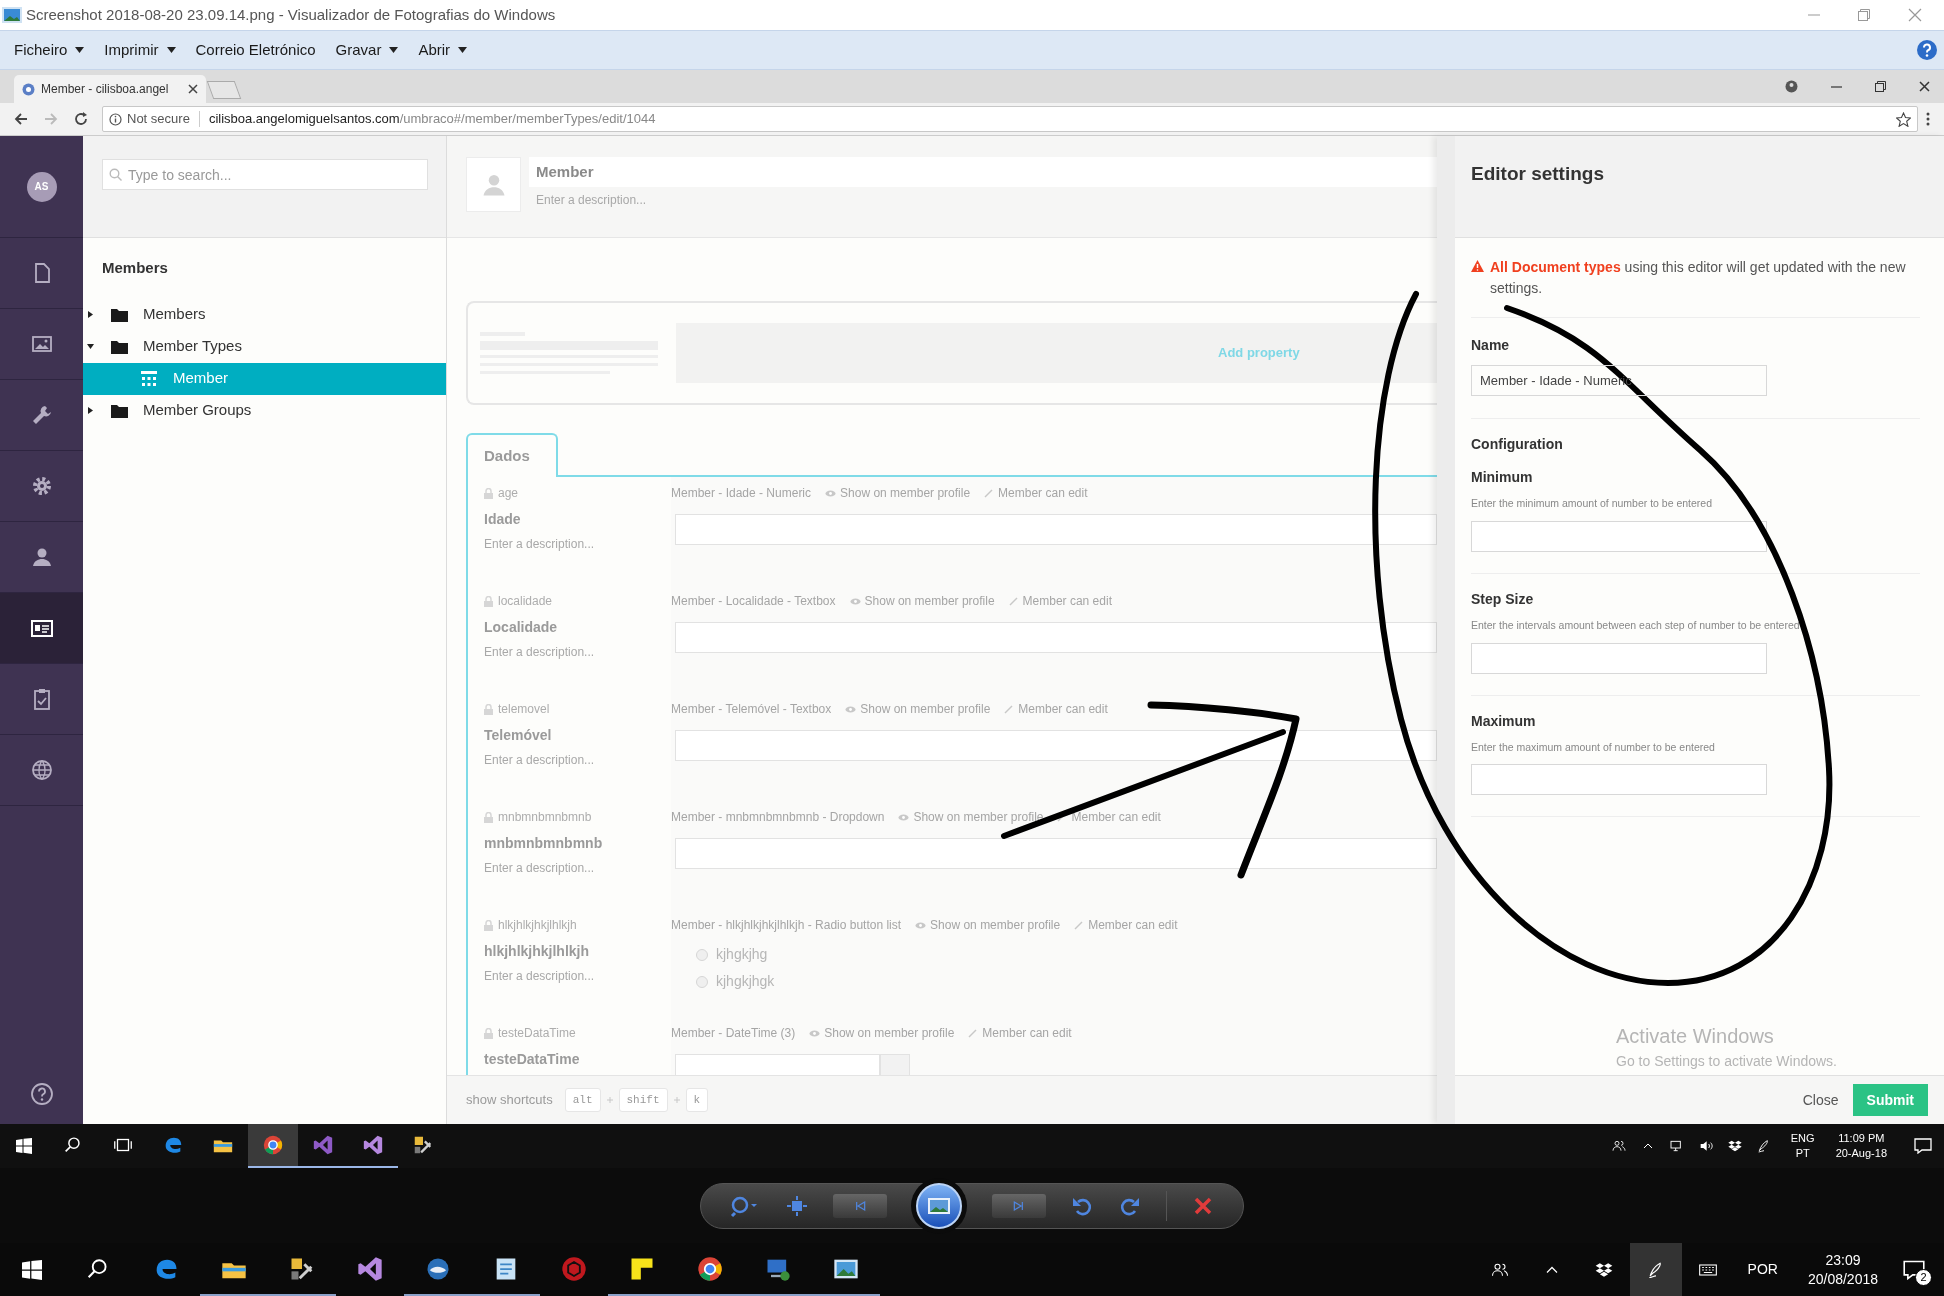  Describe the element at coordinates (797, 1205) in the screenshot. I see `fit-icon` at that location.